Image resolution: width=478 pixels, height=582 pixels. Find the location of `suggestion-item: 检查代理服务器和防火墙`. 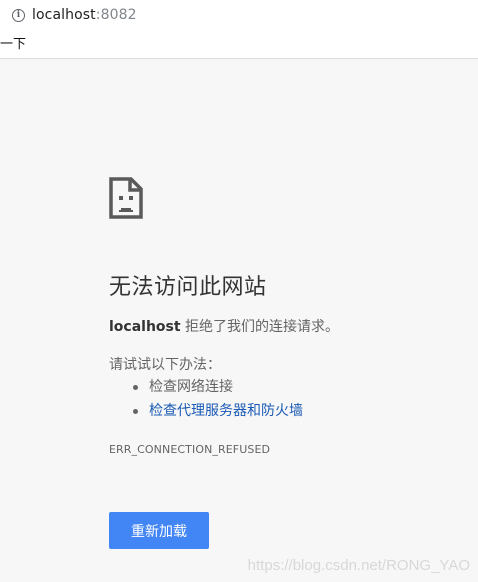

suggestion-item: 检查代理服务器和防火墙 is located at coordinates (206, 411).